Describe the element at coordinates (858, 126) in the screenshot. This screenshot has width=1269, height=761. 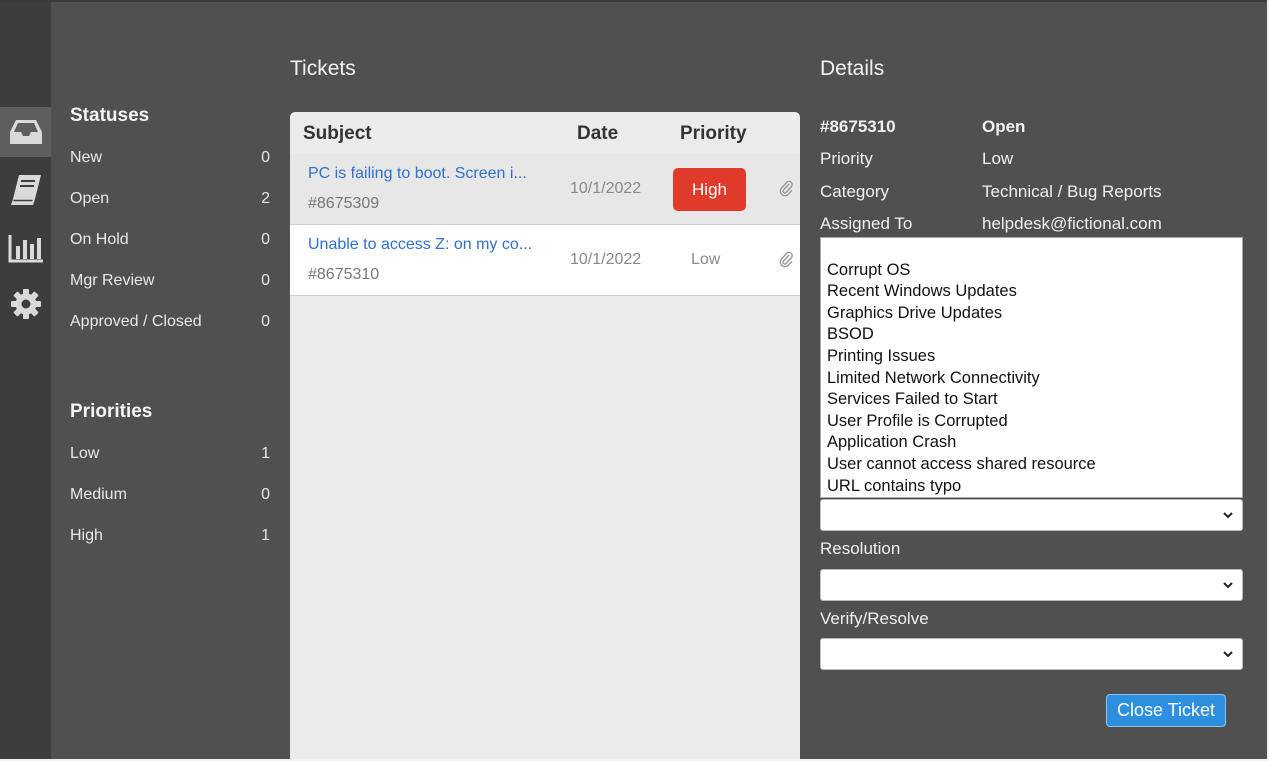
I see `details-ticket-id: #8675310` at that location.